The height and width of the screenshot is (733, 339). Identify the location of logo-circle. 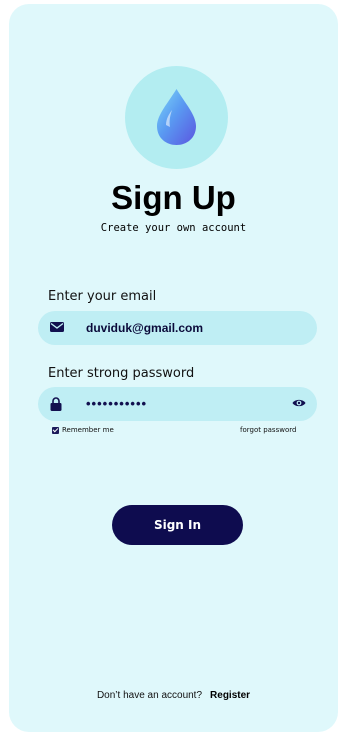
(176, 117).